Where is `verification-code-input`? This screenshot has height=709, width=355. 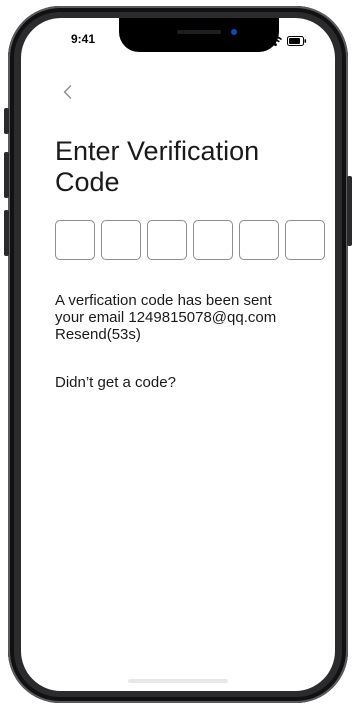 verification-code-input is located at coordinates (190, 240).